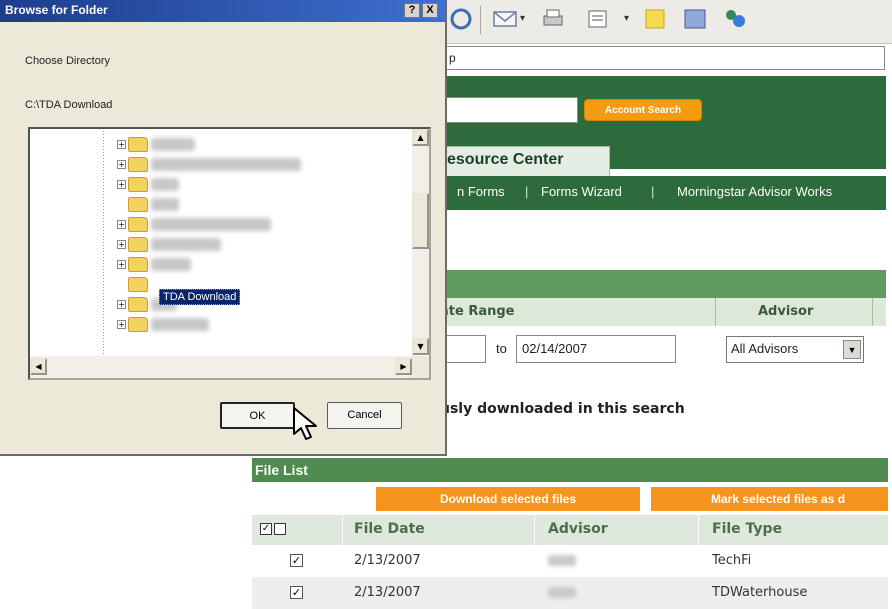  I want to click on notes-icon, so click(655, 19).